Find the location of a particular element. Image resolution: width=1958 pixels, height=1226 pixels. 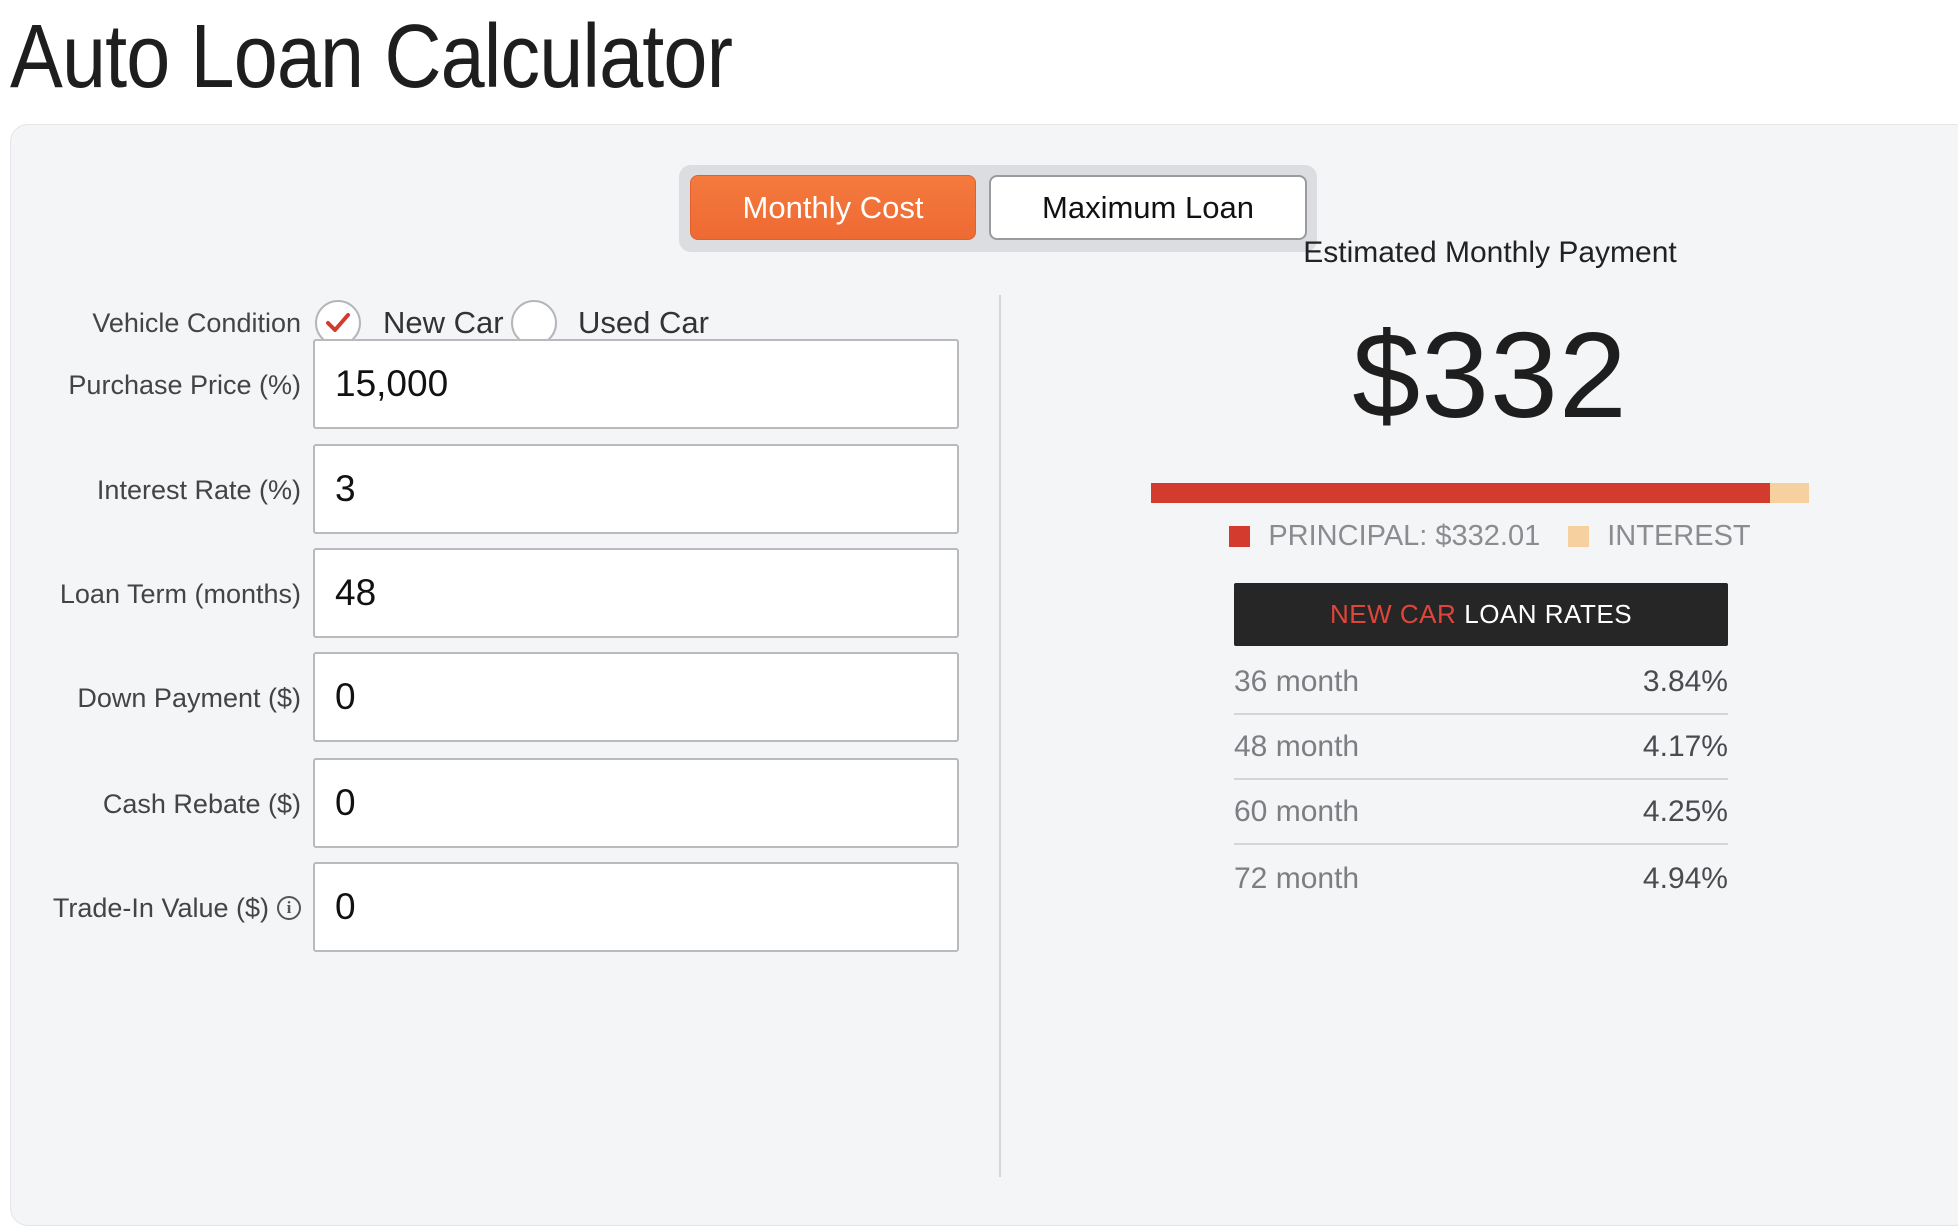

legend-principal: PRINCIPAL: $332.01 is located at coordinates (1384, 536).